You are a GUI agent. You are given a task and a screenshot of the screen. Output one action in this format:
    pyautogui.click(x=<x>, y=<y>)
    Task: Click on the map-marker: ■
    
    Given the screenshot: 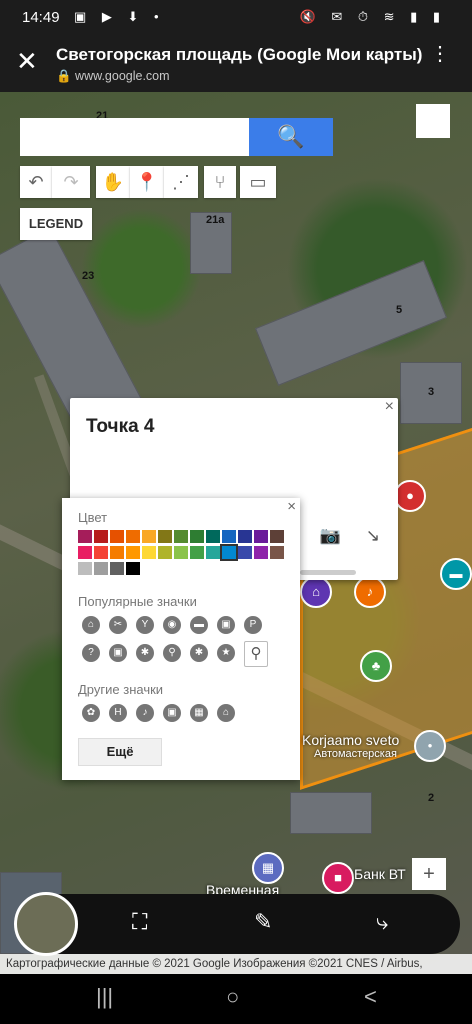 What is the action you would take?
    pyautogui.click(x=338, y=878)
    